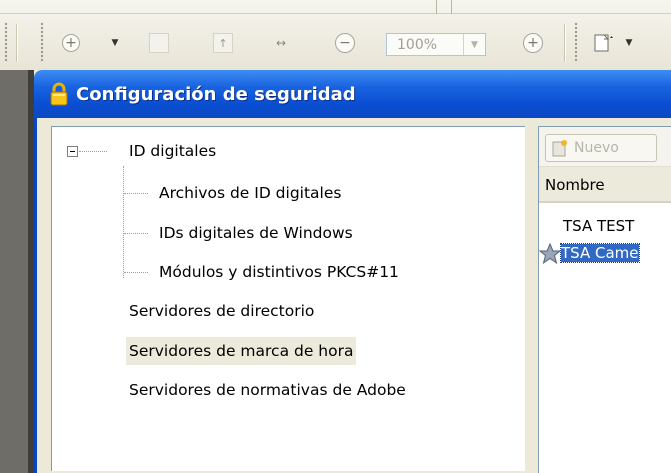  I want to click on zoom-level-field: 100% ▼, so click(436, 44).